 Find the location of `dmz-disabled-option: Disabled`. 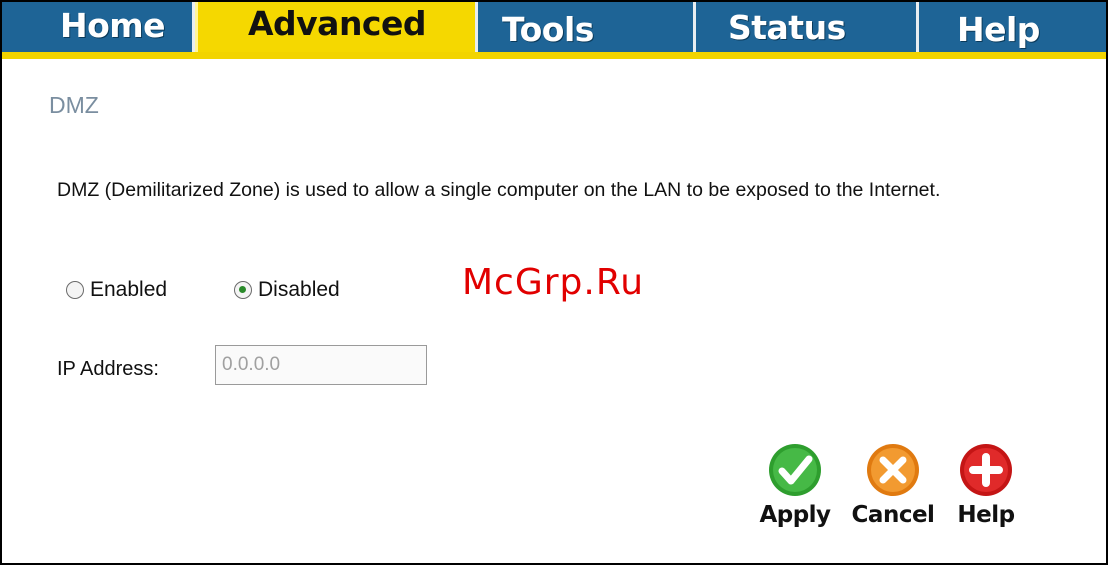

dmz-disabled-option: Disabled is located at coordinates (287, 290).